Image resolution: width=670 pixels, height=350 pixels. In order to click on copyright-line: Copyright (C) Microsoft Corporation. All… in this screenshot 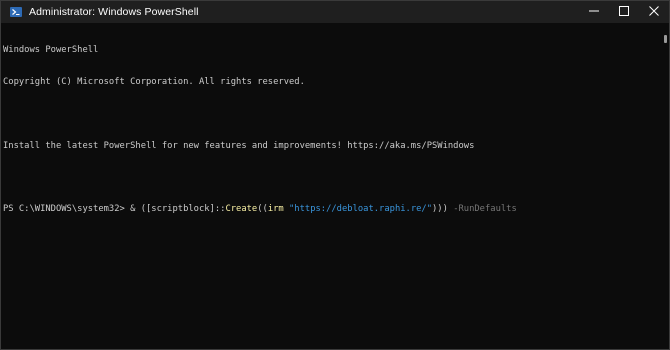, I will do `click(154, 81)`.